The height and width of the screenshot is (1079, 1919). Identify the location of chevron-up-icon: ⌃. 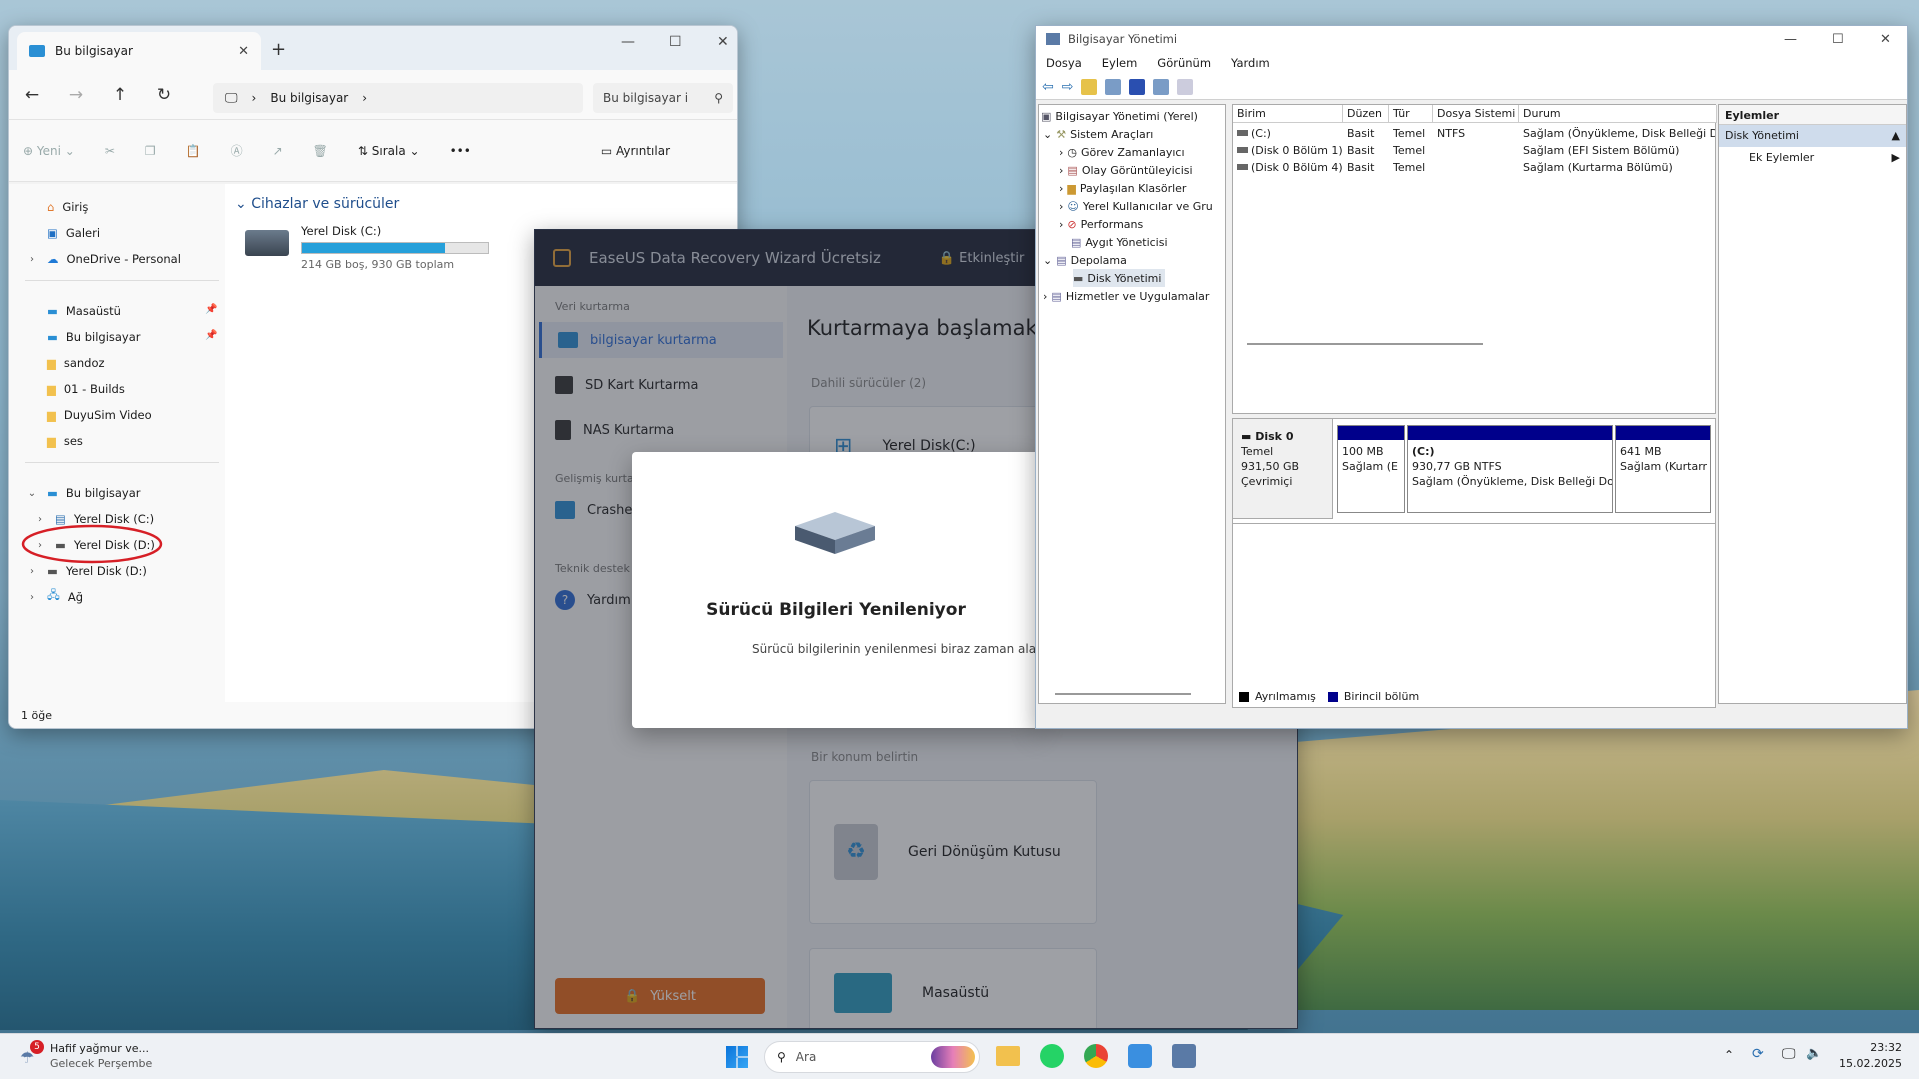
(1729, 1055).